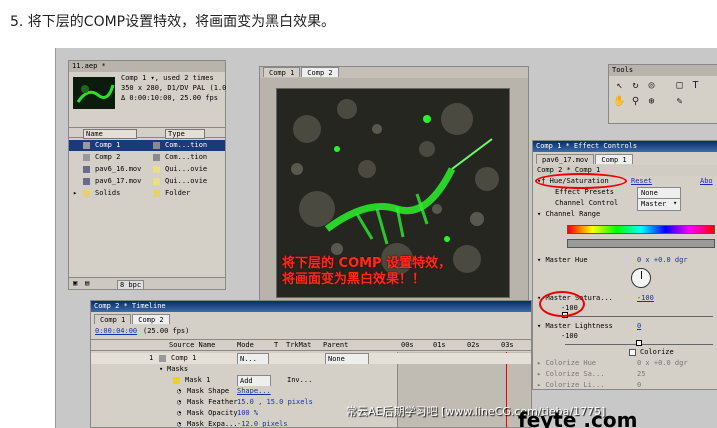  What do you see at coordinates (637, 315) in the screenshot?
I see `saturation-slider` at bounding box center [637, 315].